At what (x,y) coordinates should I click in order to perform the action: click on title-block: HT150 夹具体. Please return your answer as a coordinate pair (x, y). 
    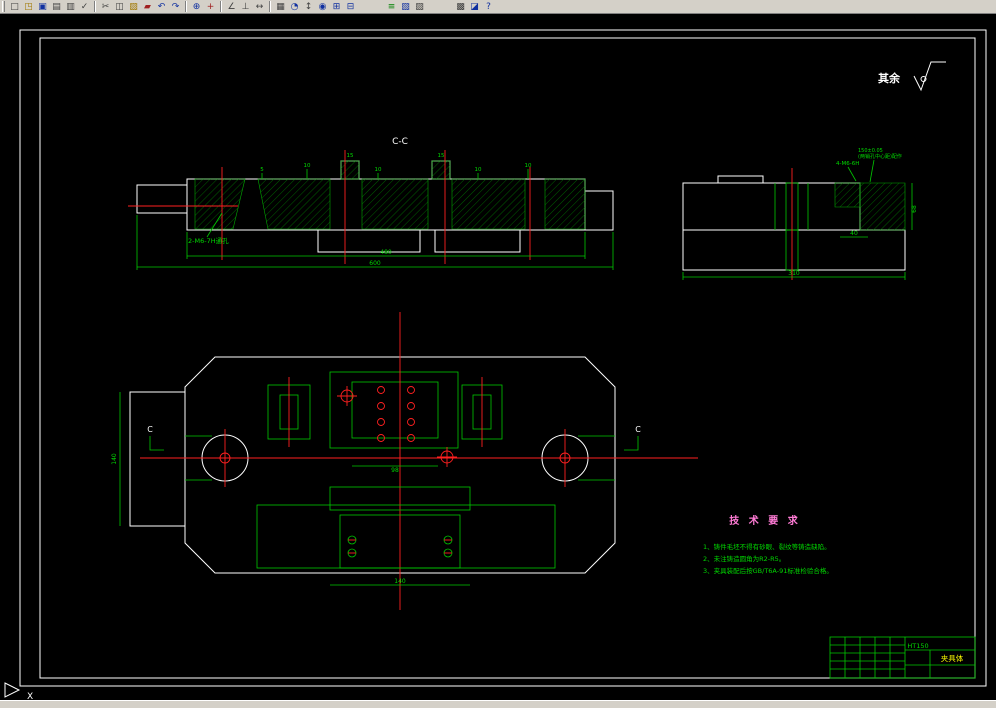
    Looking at the image, I should click on (902, 657).